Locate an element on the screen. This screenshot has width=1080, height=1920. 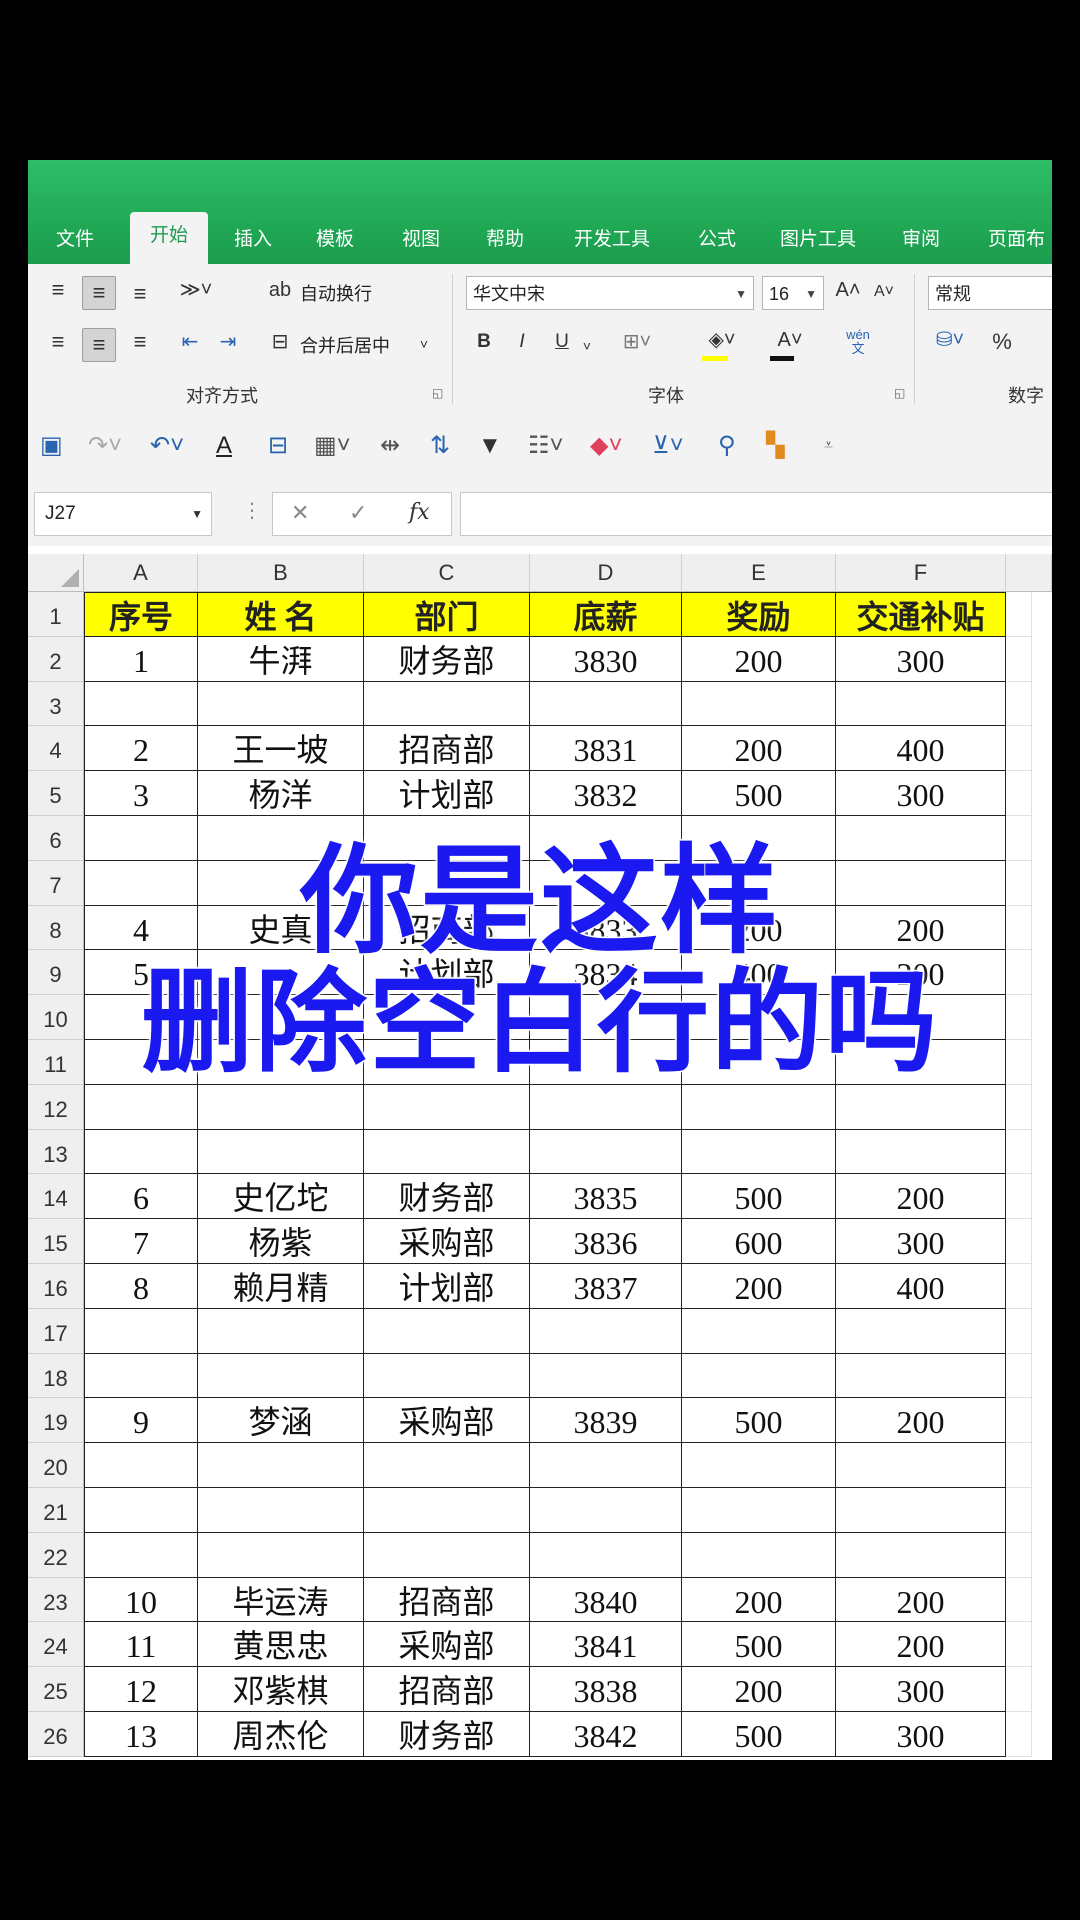
align-dialog-launcher-icon: ◱ is located at coordinates (437, 393).